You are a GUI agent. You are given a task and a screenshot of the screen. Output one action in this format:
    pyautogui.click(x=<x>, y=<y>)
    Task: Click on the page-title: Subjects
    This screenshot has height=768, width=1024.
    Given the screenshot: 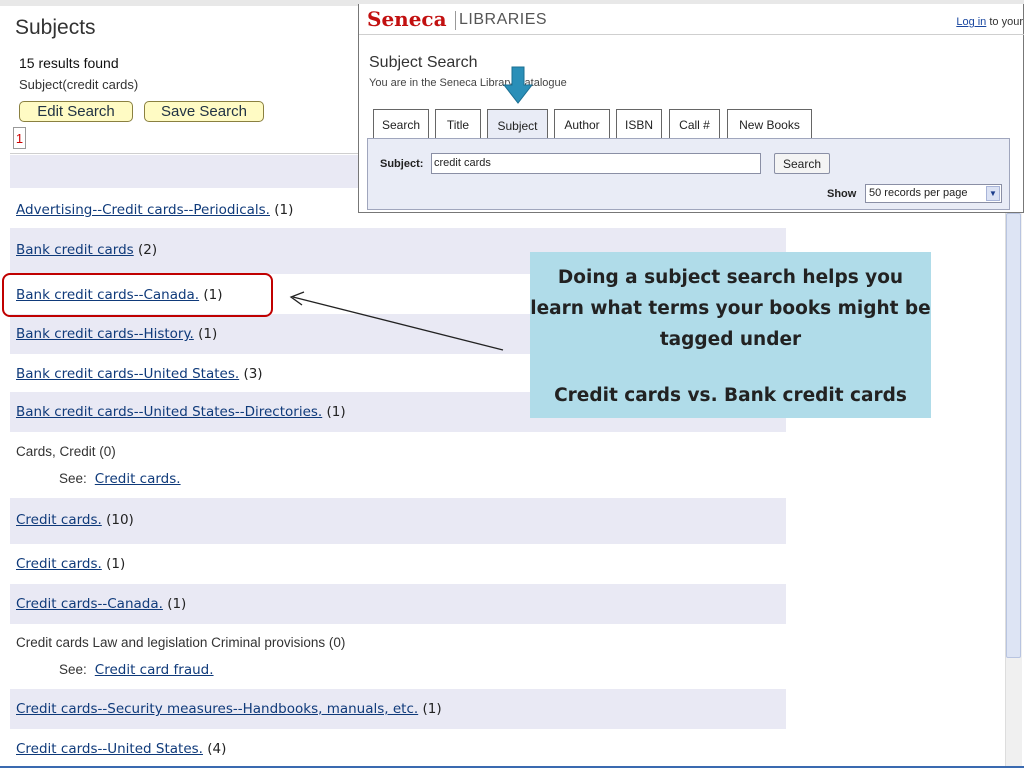 What is the action you would take?
    pyautogui.click(x=55, y=27)
    